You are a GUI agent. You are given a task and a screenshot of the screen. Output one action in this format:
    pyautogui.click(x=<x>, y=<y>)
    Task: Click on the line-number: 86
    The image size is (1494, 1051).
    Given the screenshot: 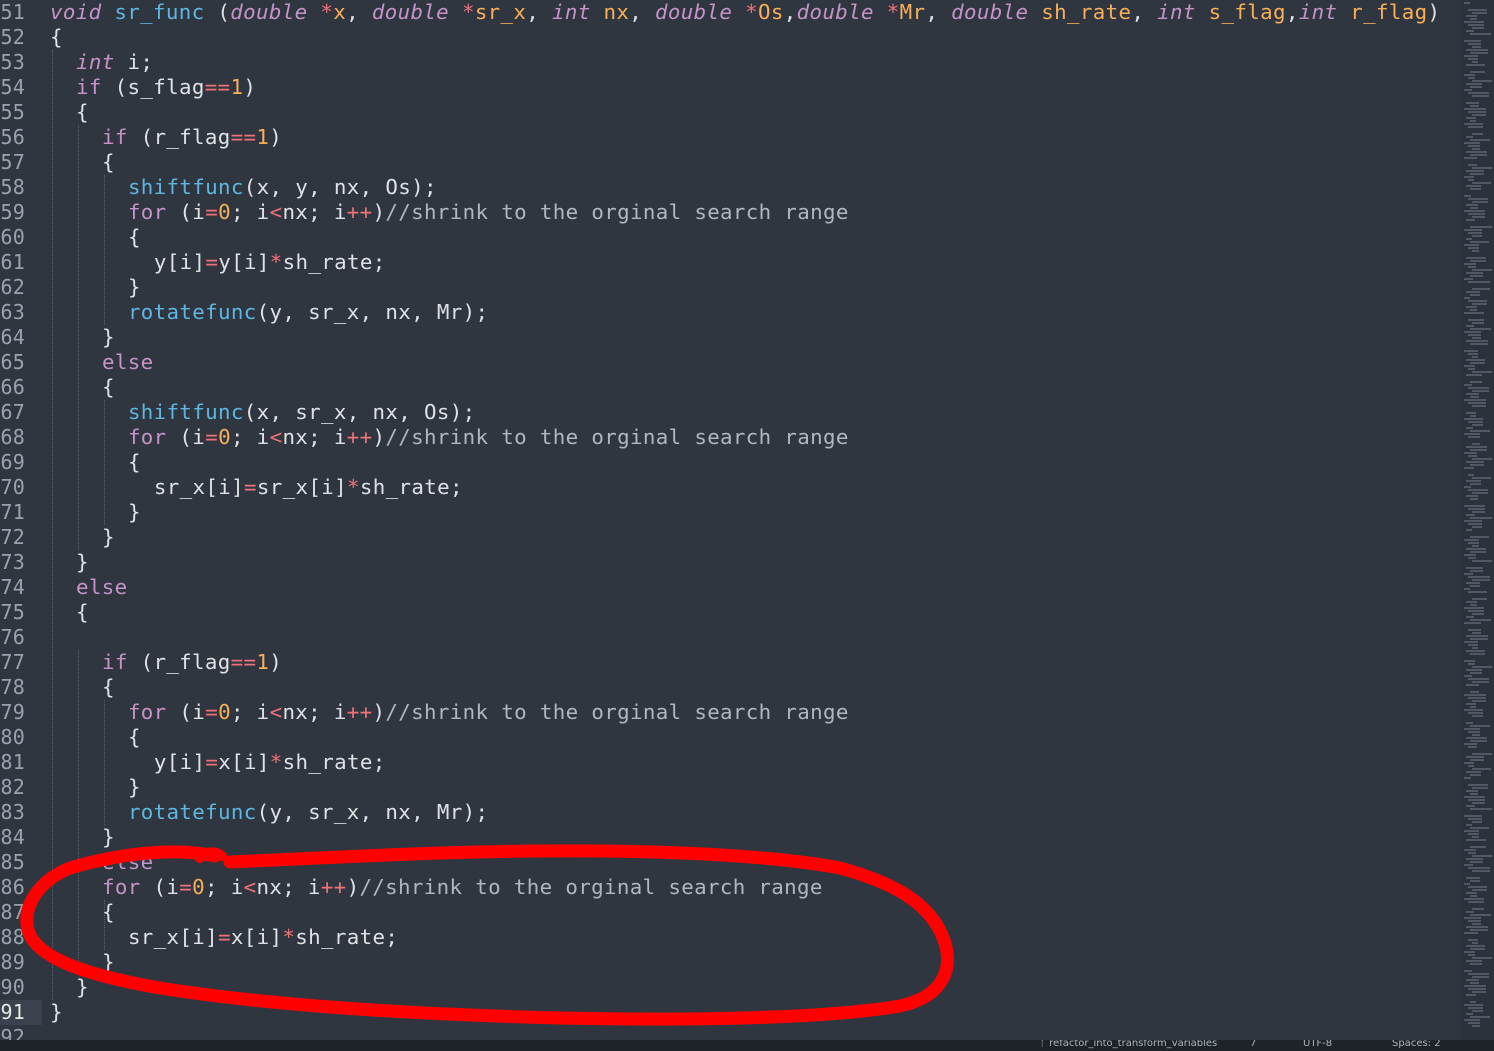 What is the action you would take?
    pyautogui.click(x=12, y=887)
    